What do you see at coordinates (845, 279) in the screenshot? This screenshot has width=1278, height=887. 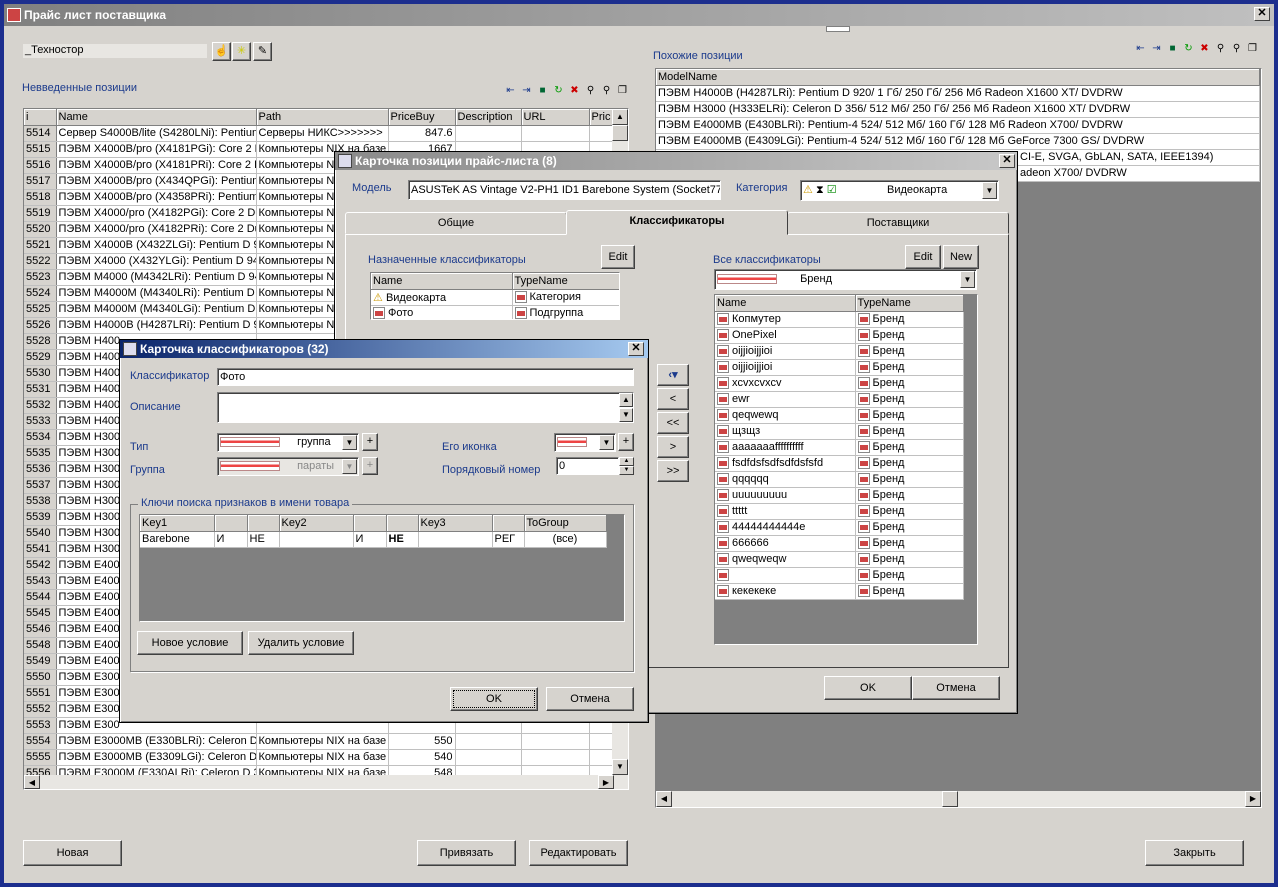 I see `brand-filter-select: Бренд ▼` at bounding box center [845, 279].